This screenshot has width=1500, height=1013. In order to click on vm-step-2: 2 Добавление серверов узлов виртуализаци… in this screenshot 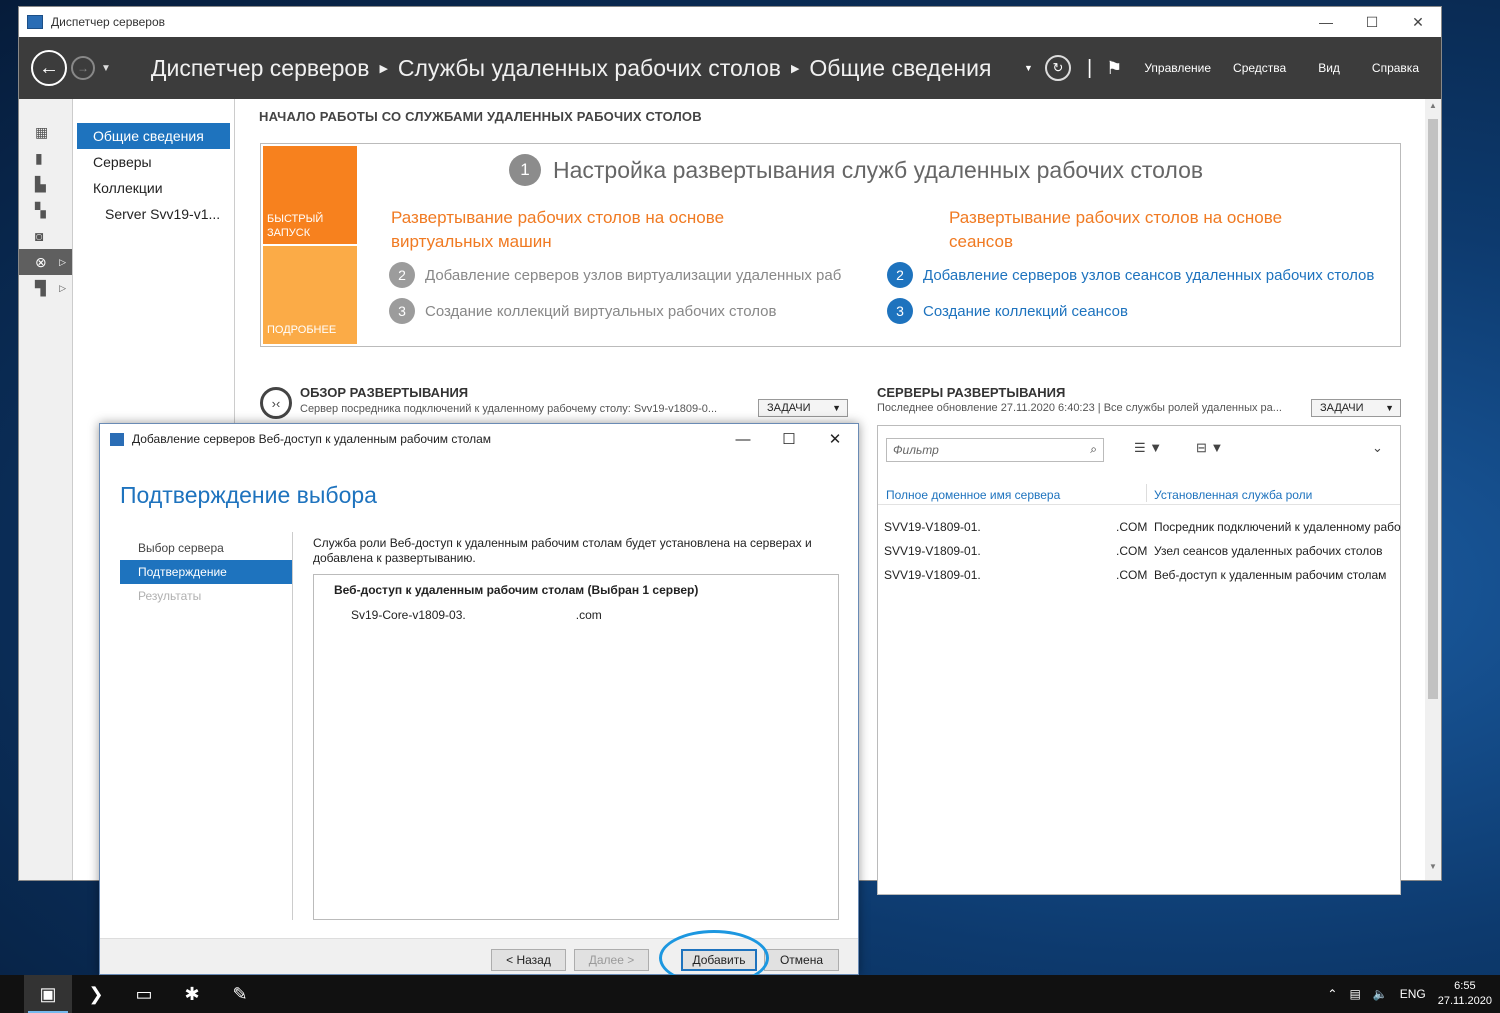, I will do `click(624, 275)`.